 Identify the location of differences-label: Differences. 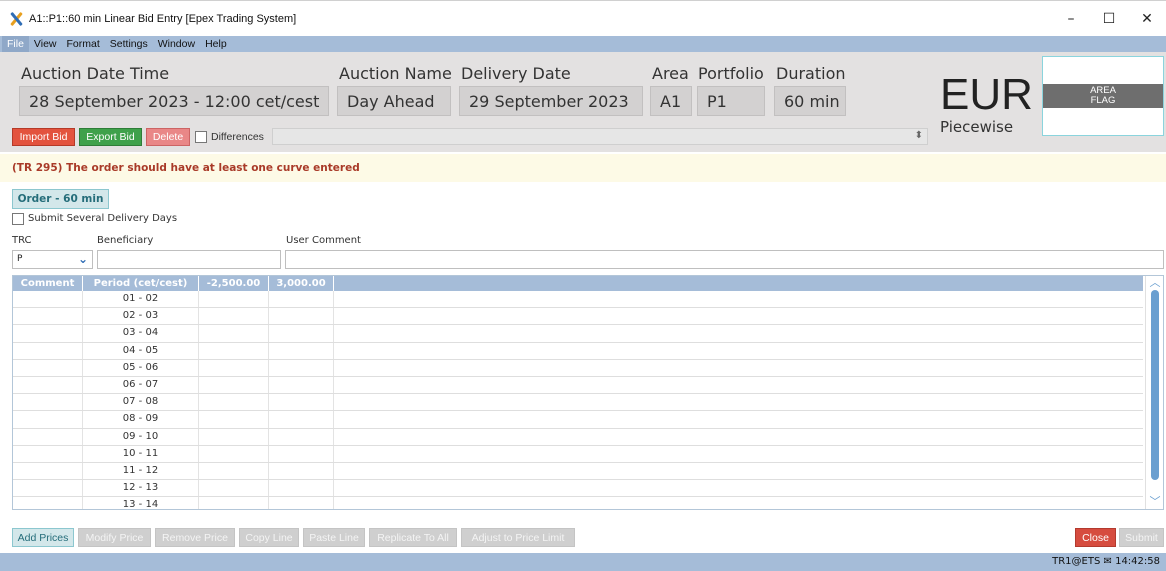
(237, 137).